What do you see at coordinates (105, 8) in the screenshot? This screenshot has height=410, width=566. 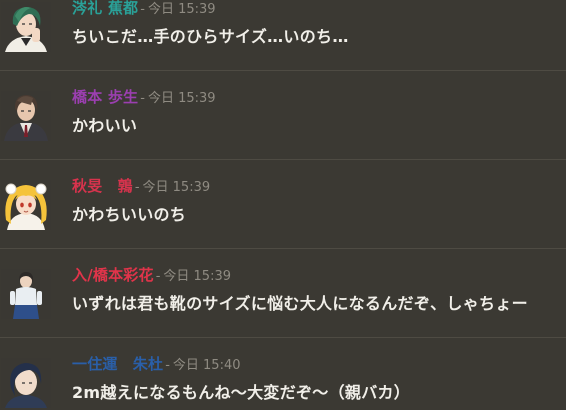 I see `speaker-name: 涔礼 蕉都` at bounding box center [105, 8].